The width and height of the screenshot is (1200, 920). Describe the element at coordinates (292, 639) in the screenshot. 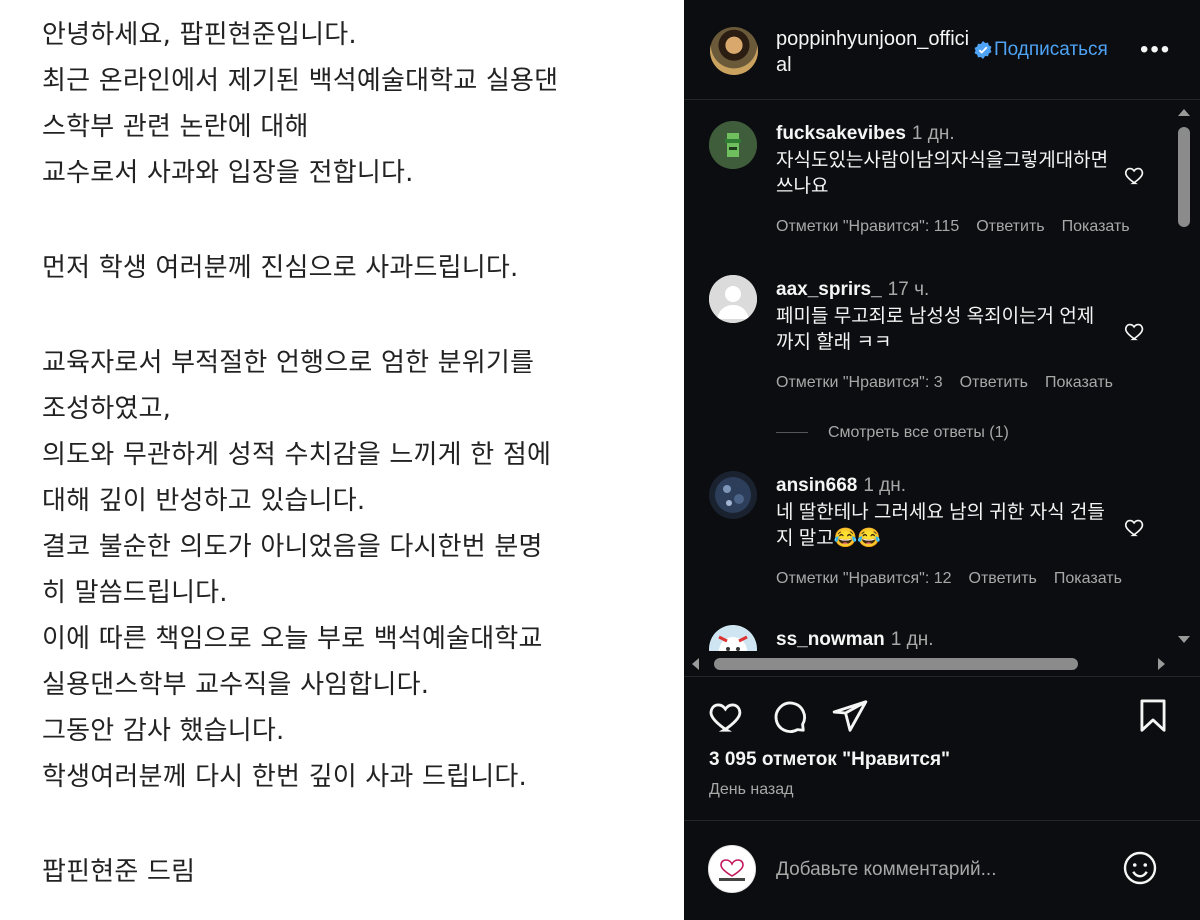

I see `post-text-line: 이에 따른 책임으로 오늘 부로 백석예술대학교` at that location.